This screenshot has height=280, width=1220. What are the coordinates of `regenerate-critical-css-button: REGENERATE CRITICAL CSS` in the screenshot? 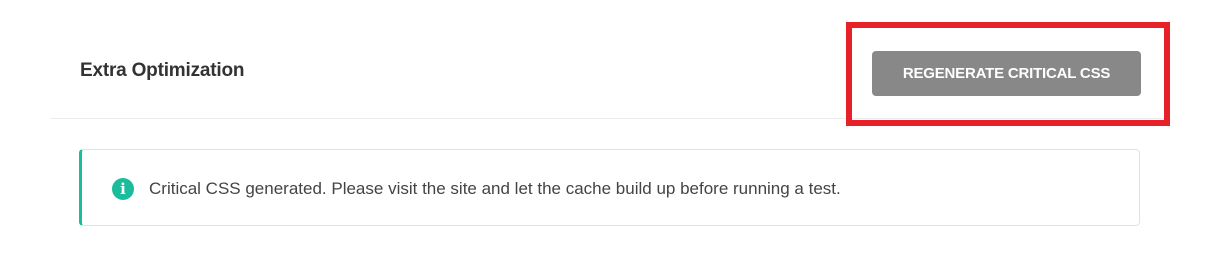 It's located at (1006, 73).